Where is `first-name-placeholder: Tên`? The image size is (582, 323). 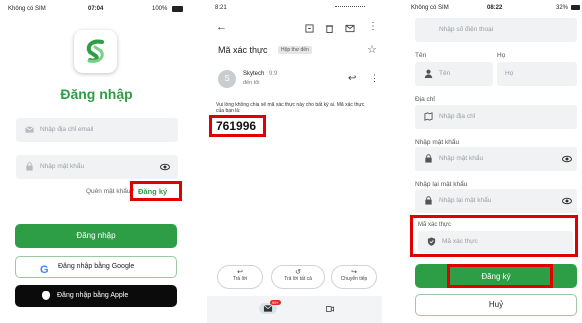
first-name-placeholder: Tên is located at coordinates (445, 73).